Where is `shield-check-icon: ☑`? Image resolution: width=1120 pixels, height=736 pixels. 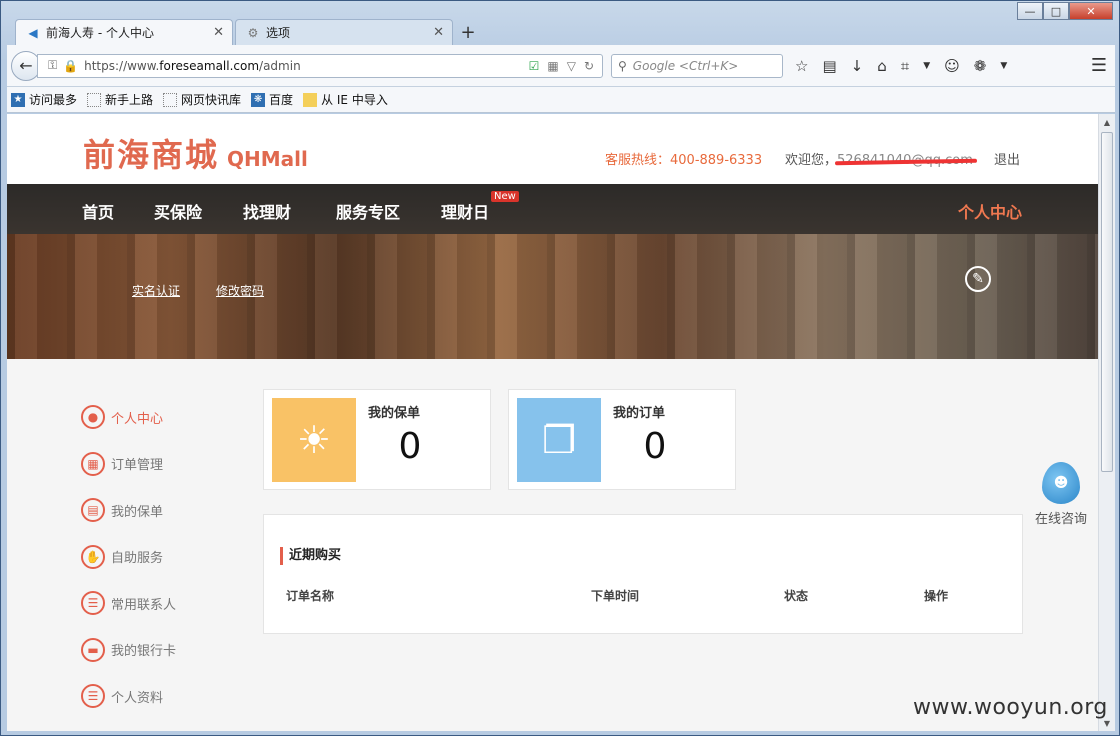 shield-check-icon: ☑ is located at coordinates (534, 66).